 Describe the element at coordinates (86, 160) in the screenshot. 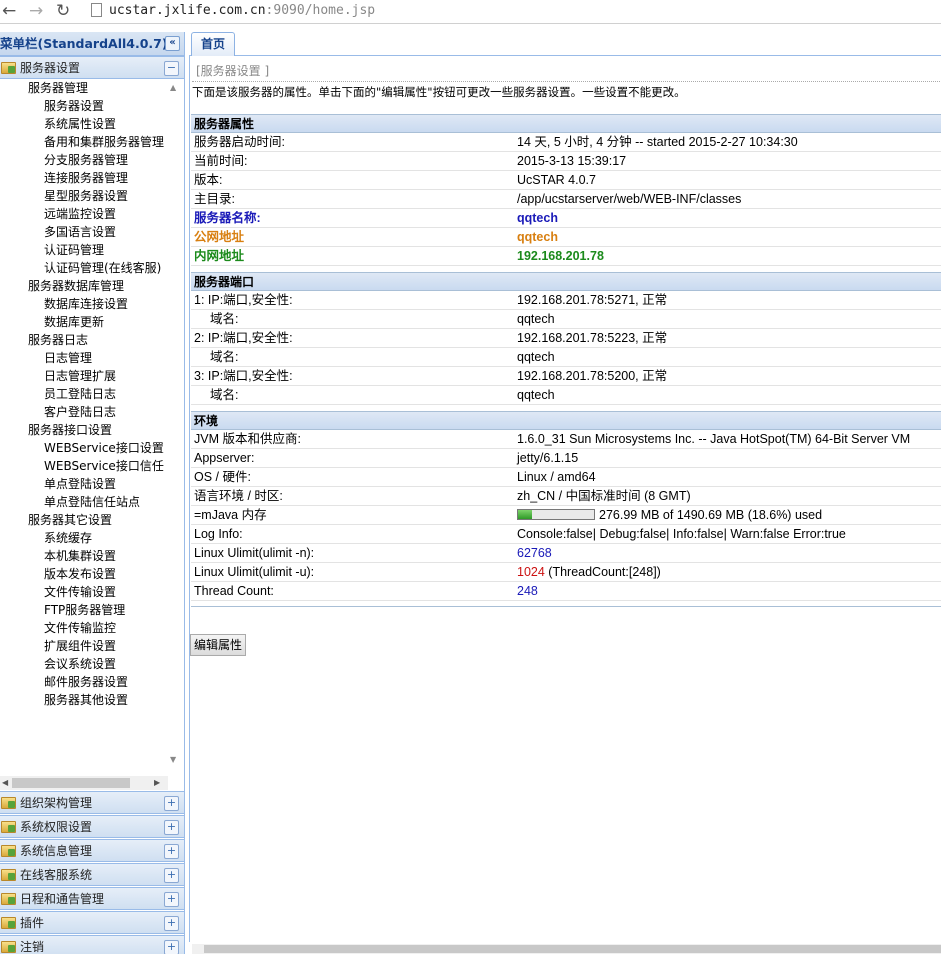

I see `tree-item: 分支服务器管理` at that location.